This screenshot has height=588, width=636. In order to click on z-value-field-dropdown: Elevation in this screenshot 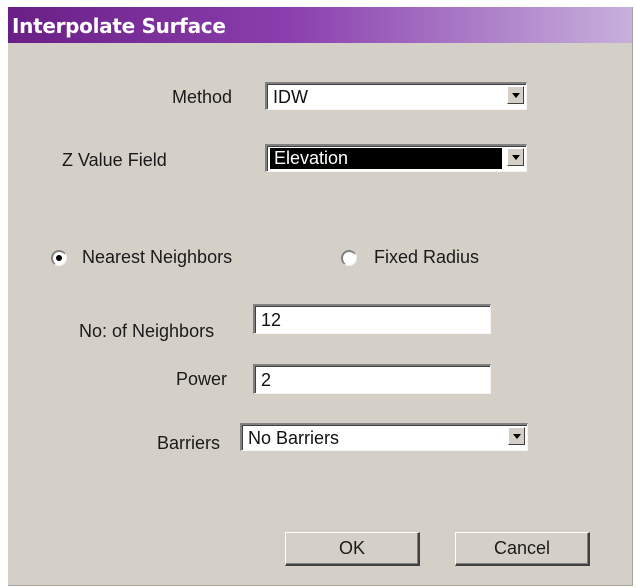, I will do `click(396, 158)`.